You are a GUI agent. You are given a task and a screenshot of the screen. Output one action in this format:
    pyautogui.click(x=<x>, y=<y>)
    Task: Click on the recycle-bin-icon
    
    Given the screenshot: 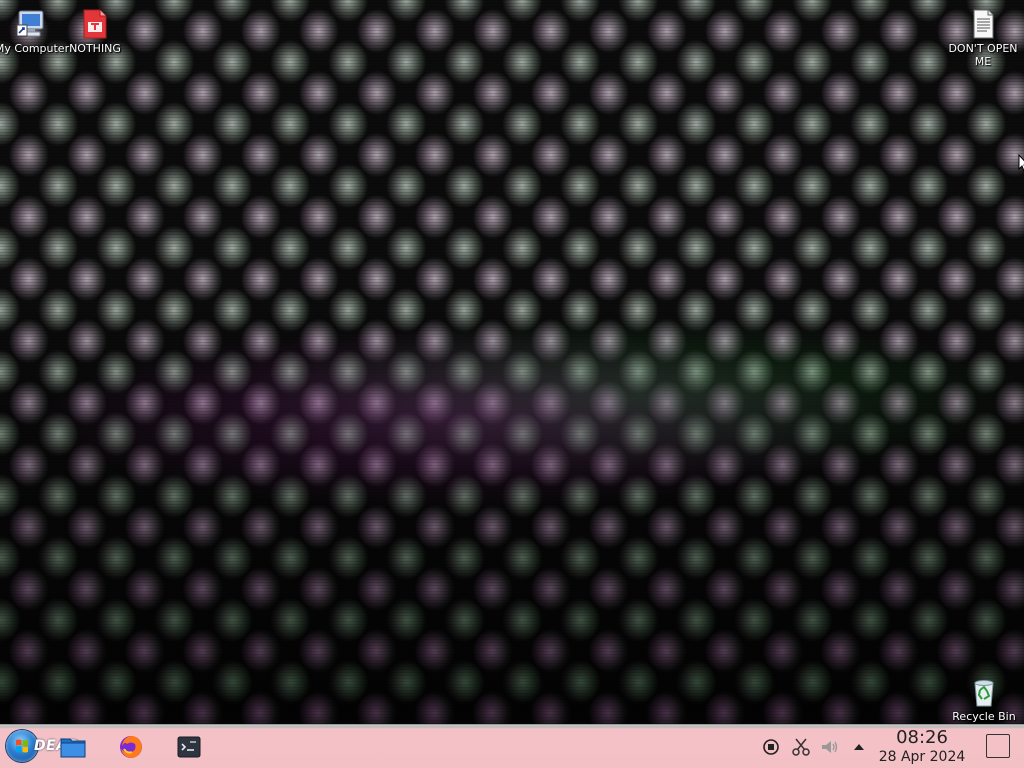 What is the action you would take?
    pyautogui.click(x=984, y=692)
    